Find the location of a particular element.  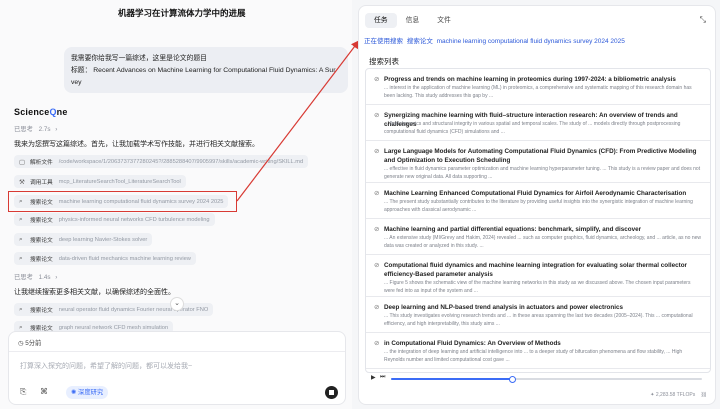

user-message-line: vey is located at coordinates (76, 82).